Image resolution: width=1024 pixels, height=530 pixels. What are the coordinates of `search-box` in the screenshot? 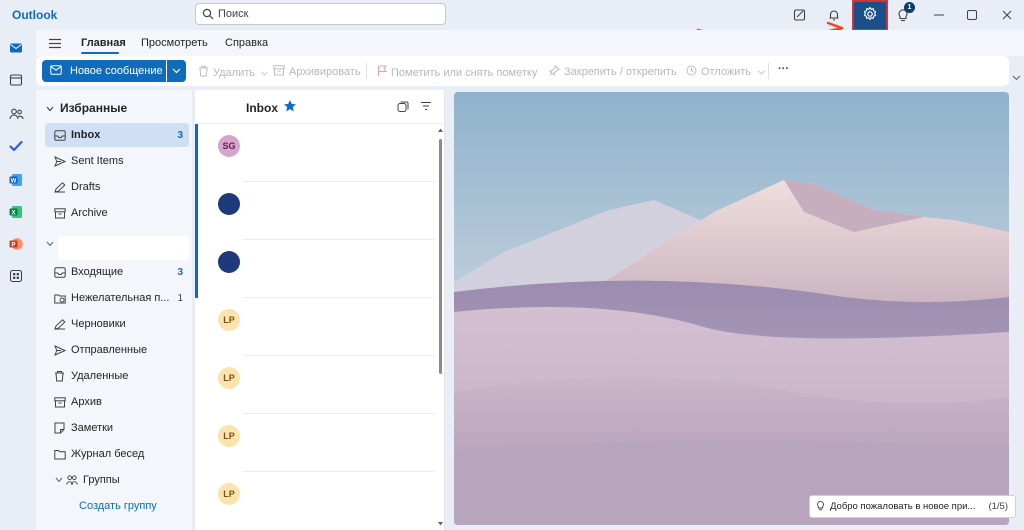 It's located at (320, 14).